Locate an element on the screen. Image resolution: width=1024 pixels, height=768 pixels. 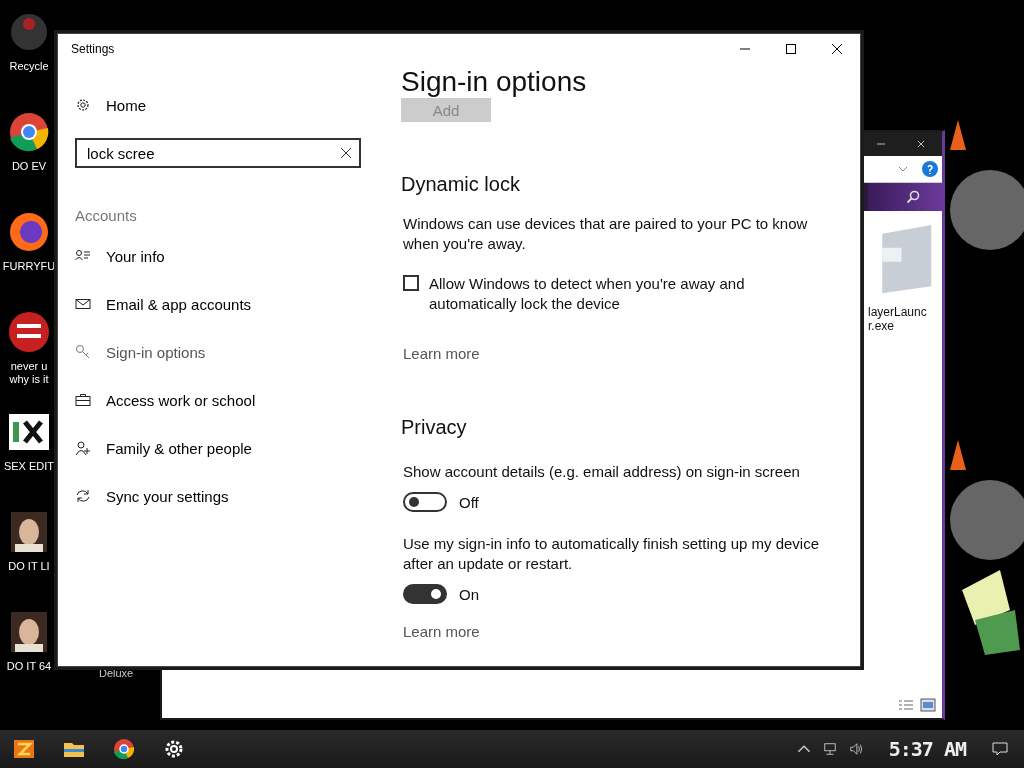
thumbnail-view-icon is located at coordinates (928, 705).